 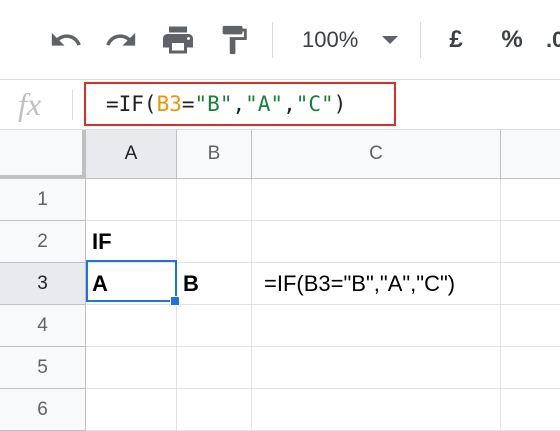 I want to click on cell-d3, so click(x=530, y=284).